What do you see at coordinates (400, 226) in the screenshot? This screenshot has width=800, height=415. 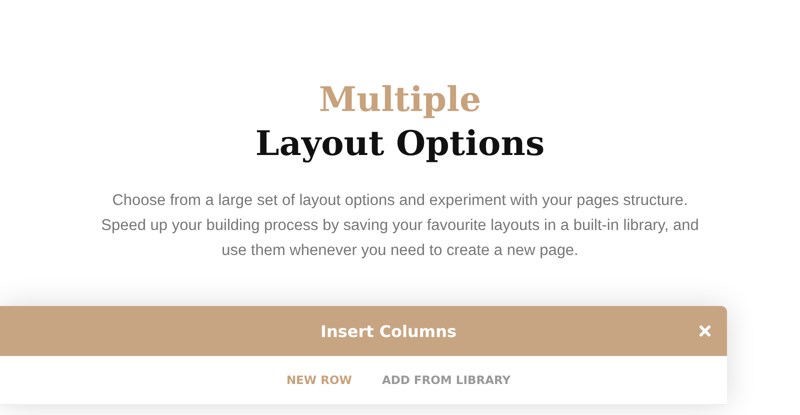 I see `description: Choose from a large set of layout options and experiment with your pages structure. Speed up your building process by saving your favourite layouts in a built-in library, and use them whenever you need to create a new page.` at bounding box center [400, 226].